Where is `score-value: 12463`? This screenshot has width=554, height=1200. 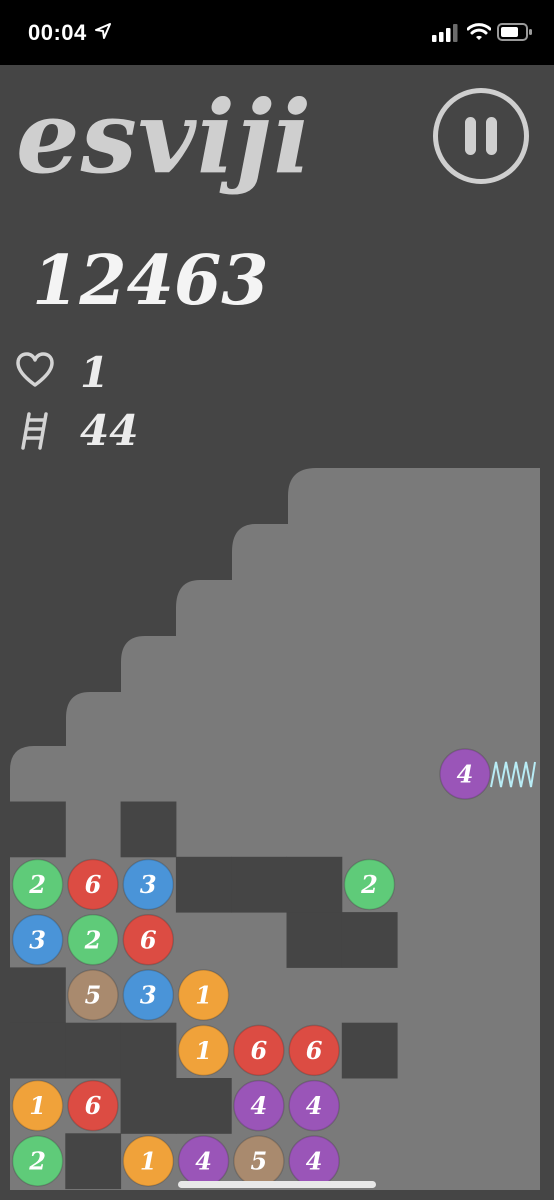
score-value: 12463 is located at coordinates (150, 281).